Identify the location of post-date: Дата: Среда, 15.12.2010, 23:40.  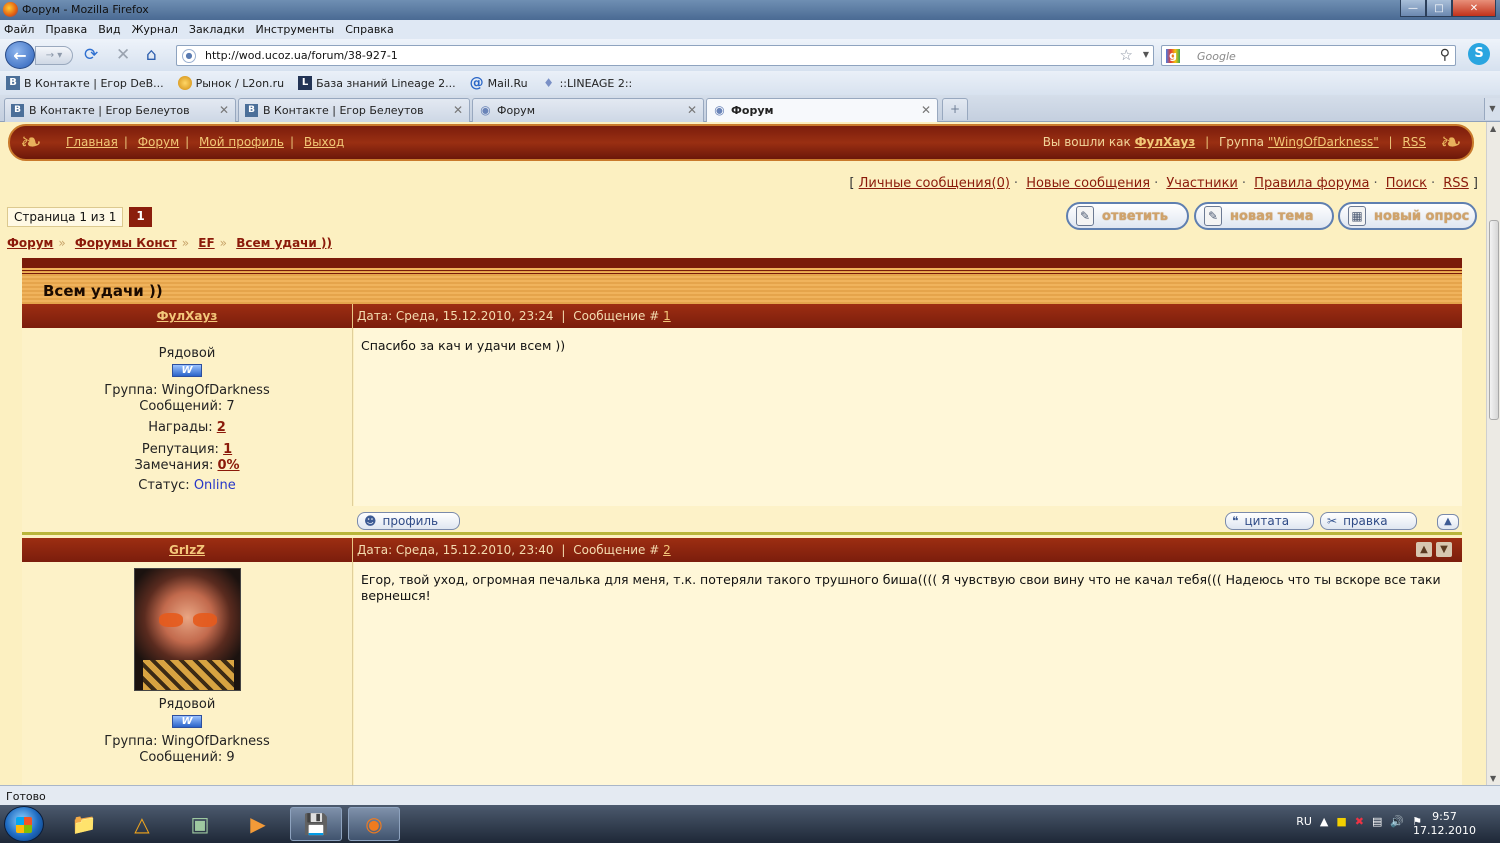
(455, 550).